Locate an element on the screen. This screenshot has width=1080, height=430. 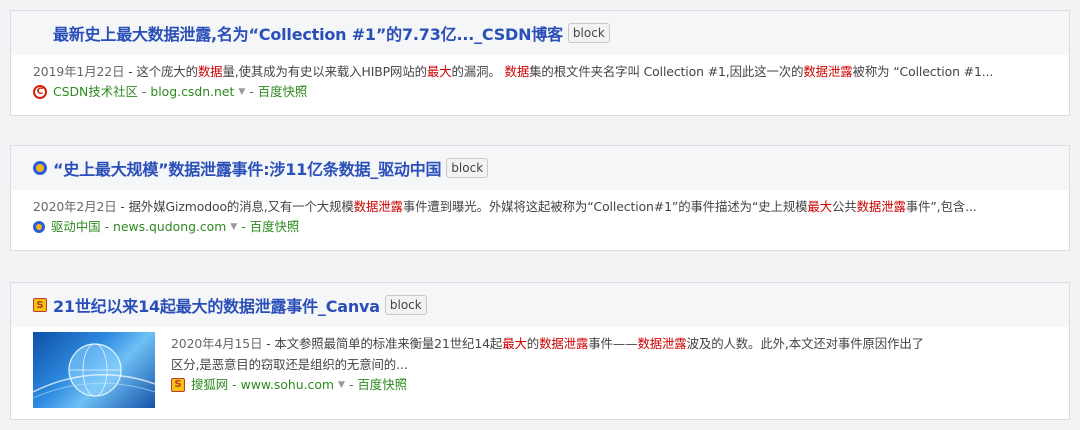
abstract-text: 的漏洞。 is located at coordinates (478, 71).